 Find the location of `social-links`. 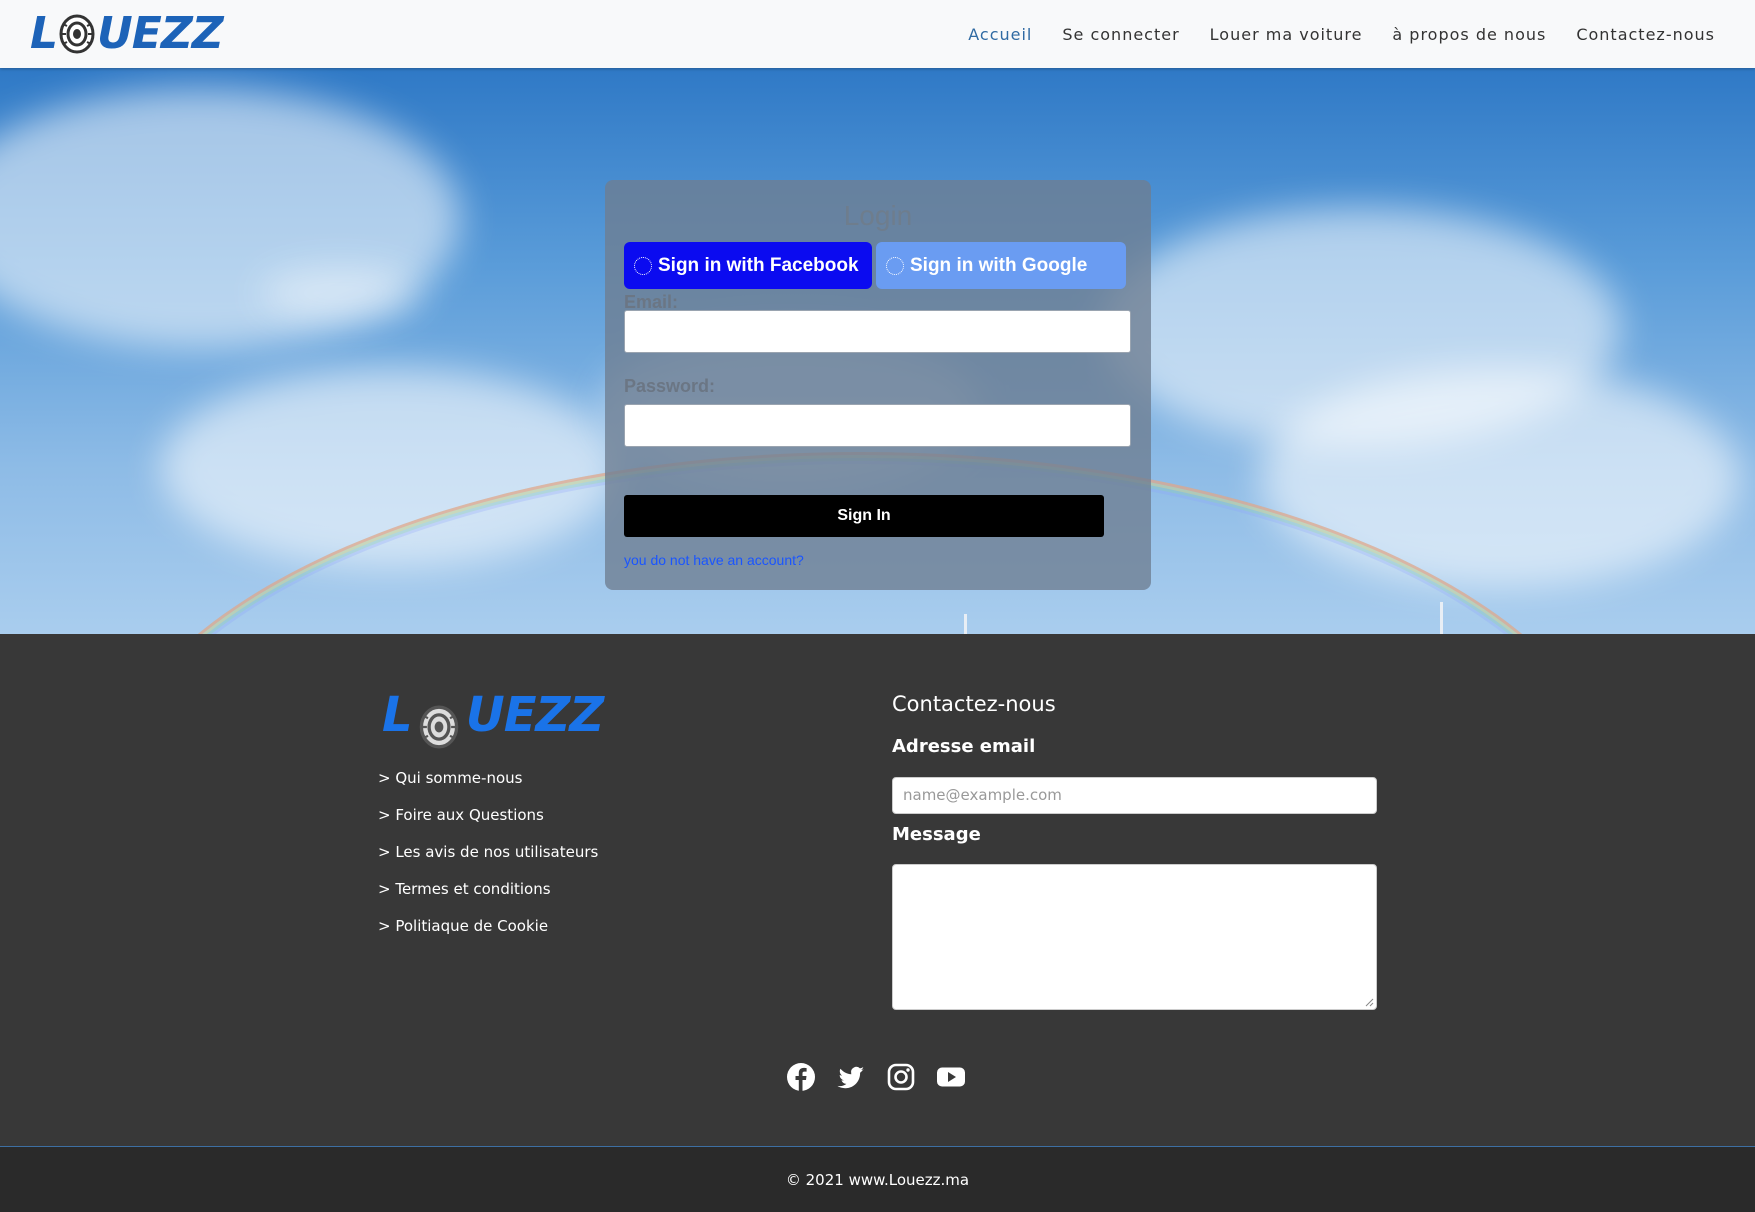

social-links is located at coordinates (876, 1077).